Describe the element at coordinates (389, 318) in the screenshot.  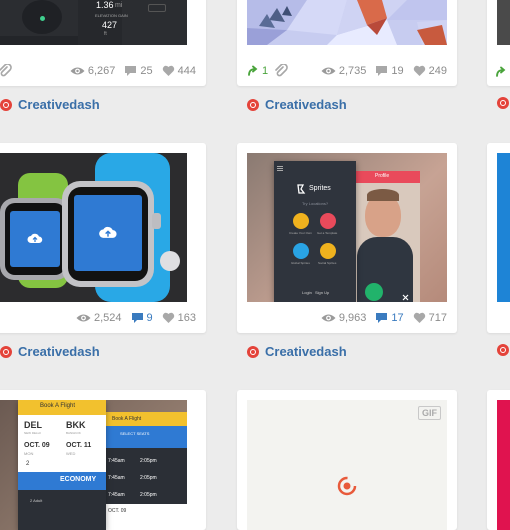
I see `comments-stat: 17` at that location.